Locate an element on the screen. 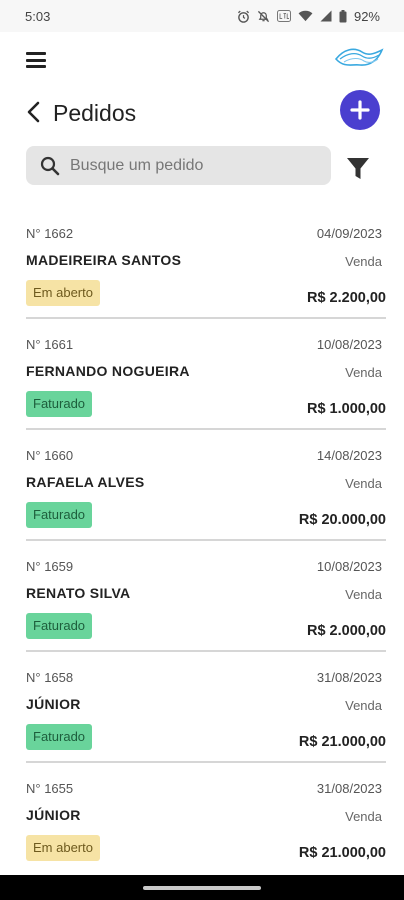 This screenshot has height=900, width=404. cell-signal-icon is located at coordinates (326, 16).